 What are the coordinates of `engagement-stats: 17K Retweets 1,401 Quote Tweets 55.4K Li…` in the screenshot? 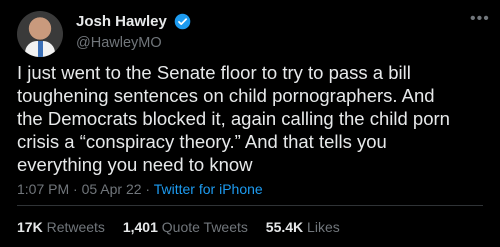 It's located at (185, 227).